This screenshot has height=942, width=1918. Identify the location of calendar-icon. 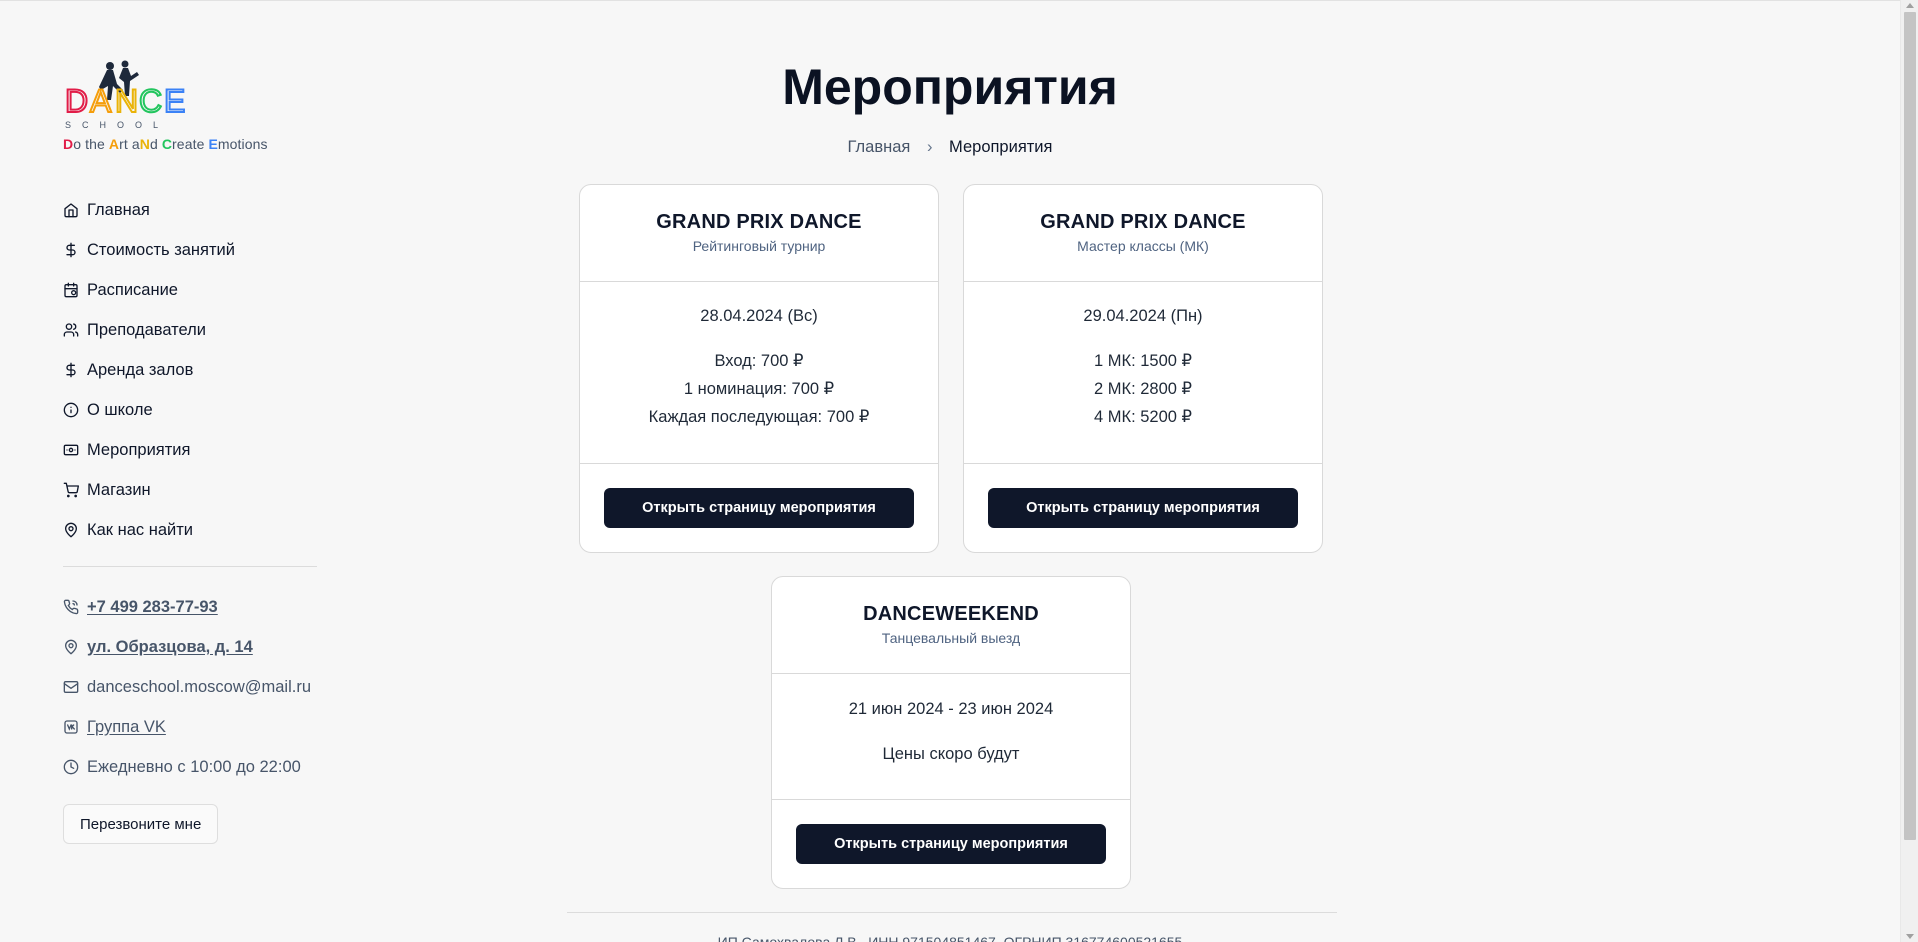
(71, 290).